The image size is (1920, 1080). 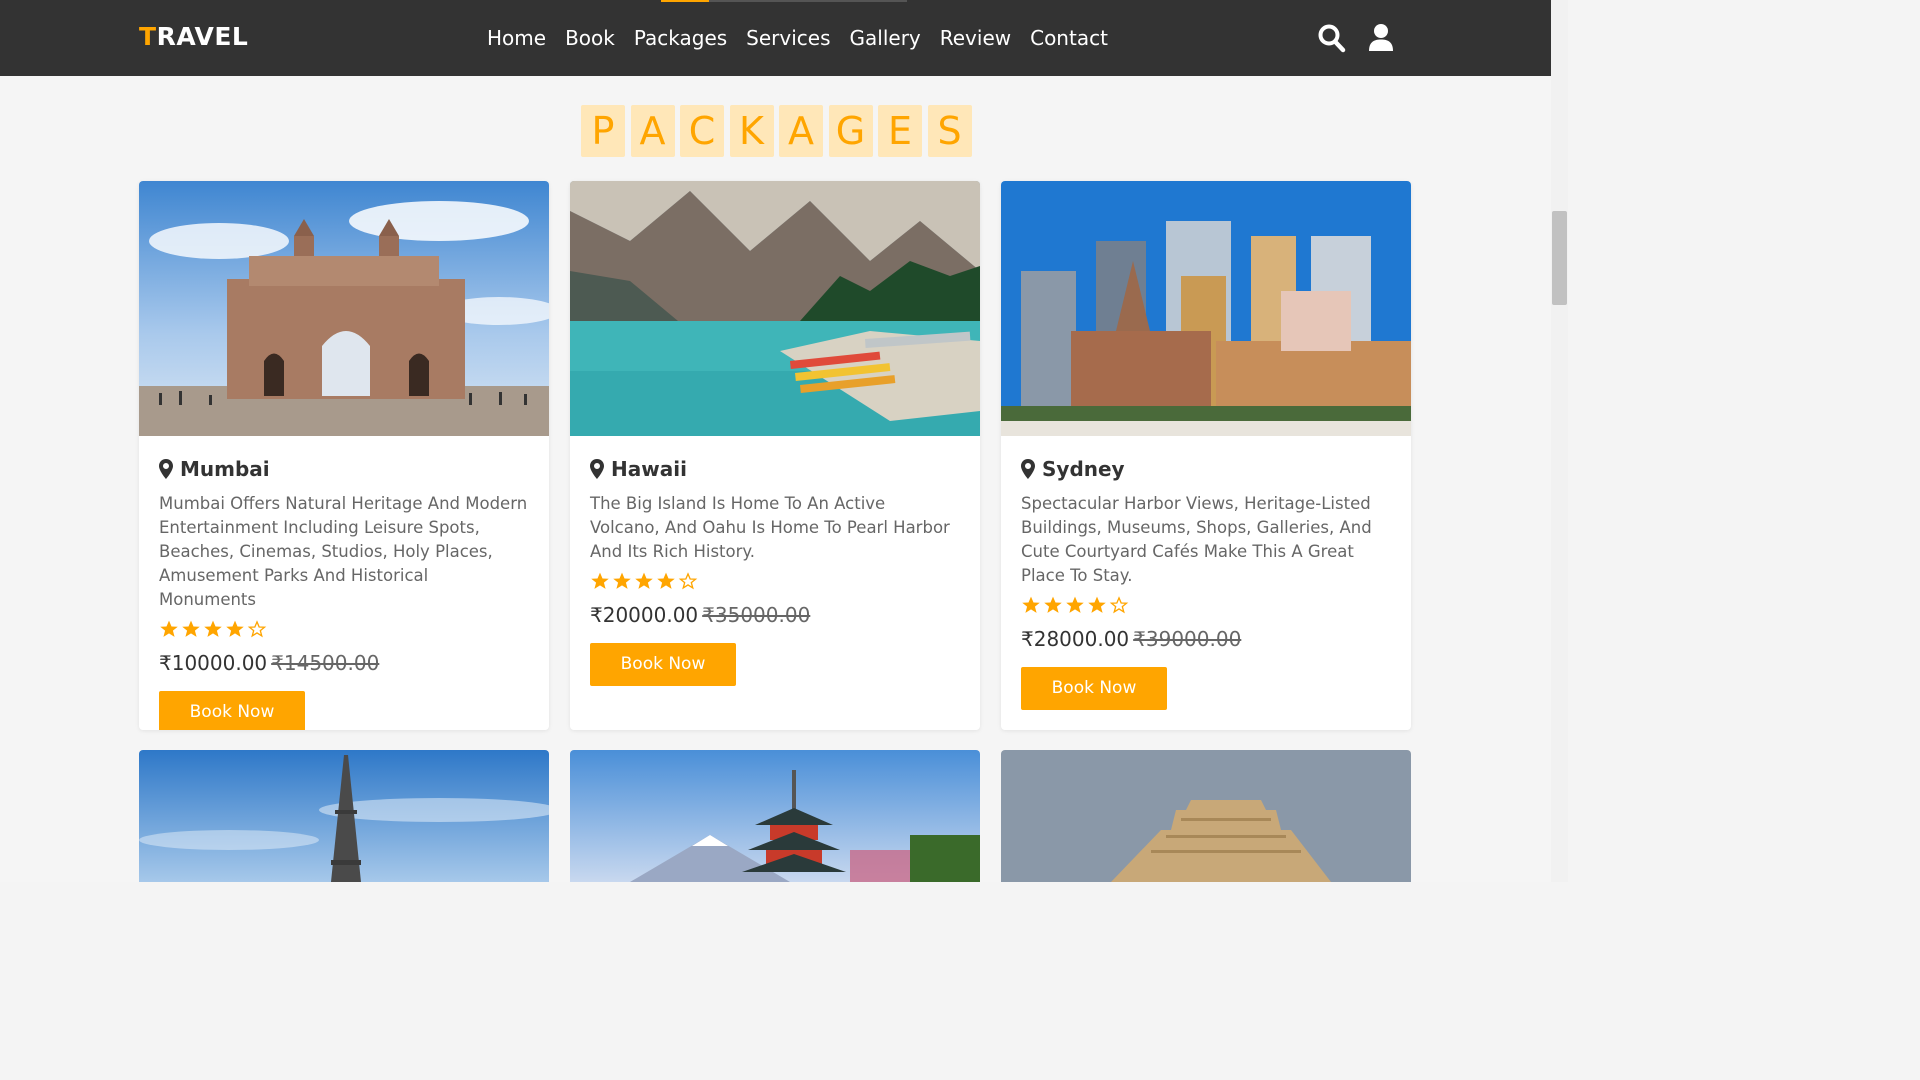 I want to click on package-image-mumbai, so click(x=344, y=308).